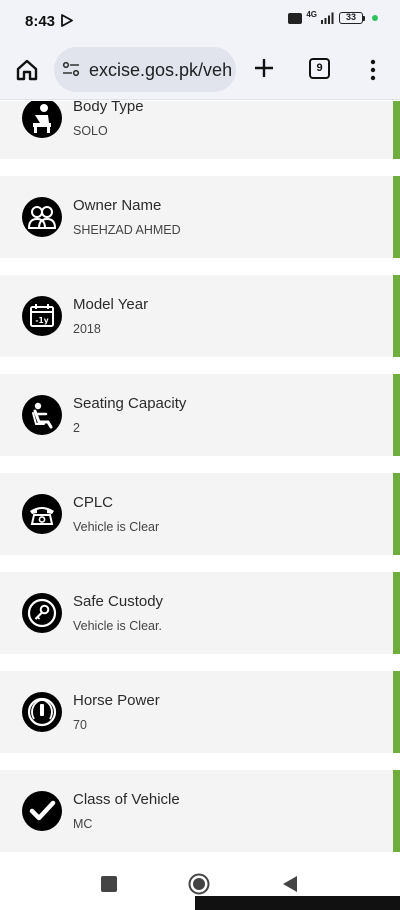  What do you see at coordinates (71, 69) in the screenshot?
I see `site-settings-icon` at bounding box center [71, 69].